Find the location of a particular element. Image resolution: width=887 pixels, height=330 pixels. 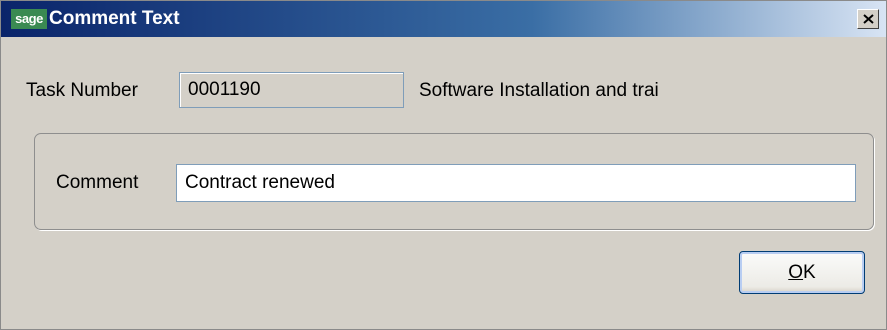

close-icon is located at coordinates (868, 19).